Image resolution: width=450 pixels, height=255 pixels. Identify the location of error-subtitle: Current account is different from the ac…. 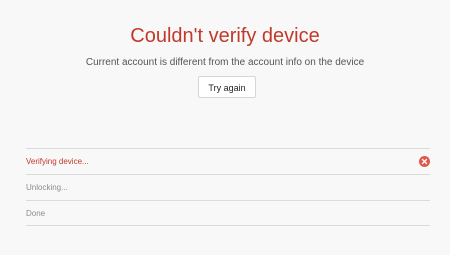
(225, 62).